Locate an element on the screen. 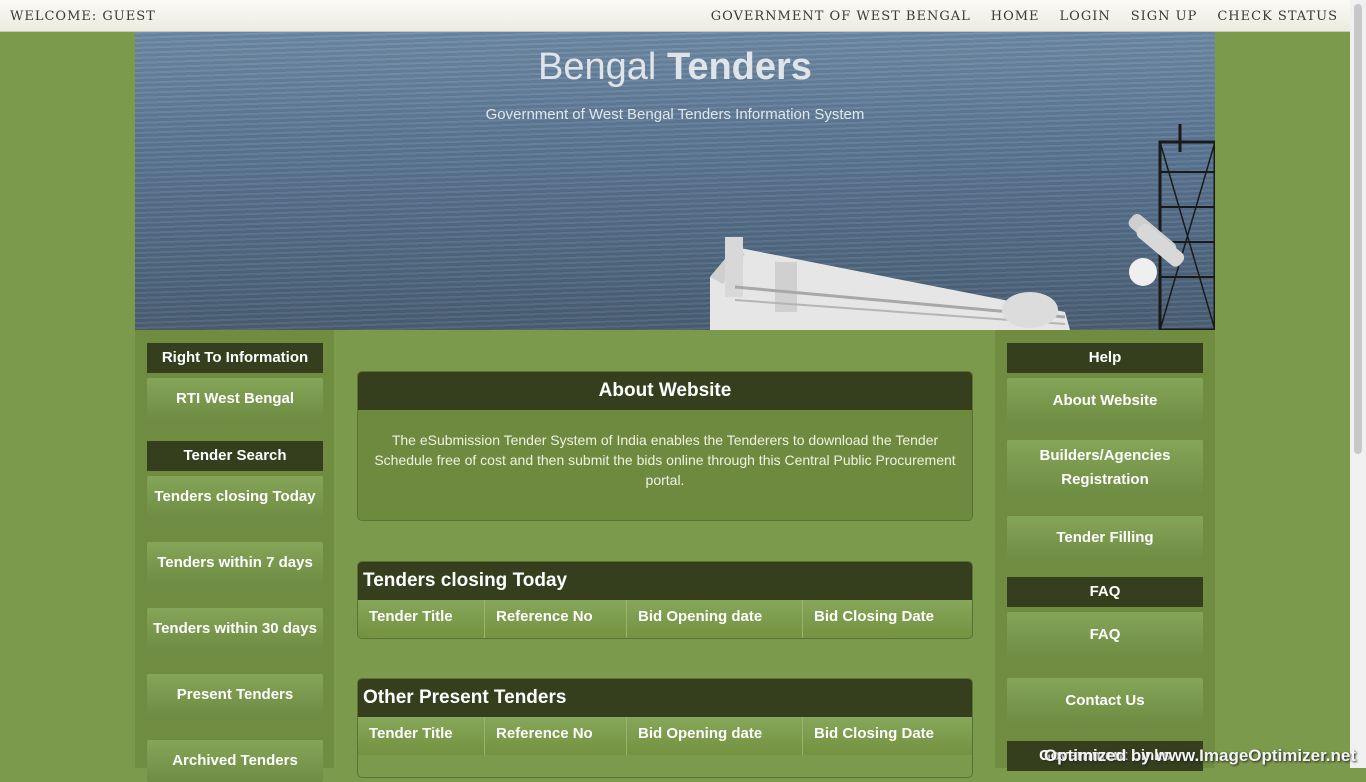  about-website-link: About Website is located at coordinates (1105, 401).